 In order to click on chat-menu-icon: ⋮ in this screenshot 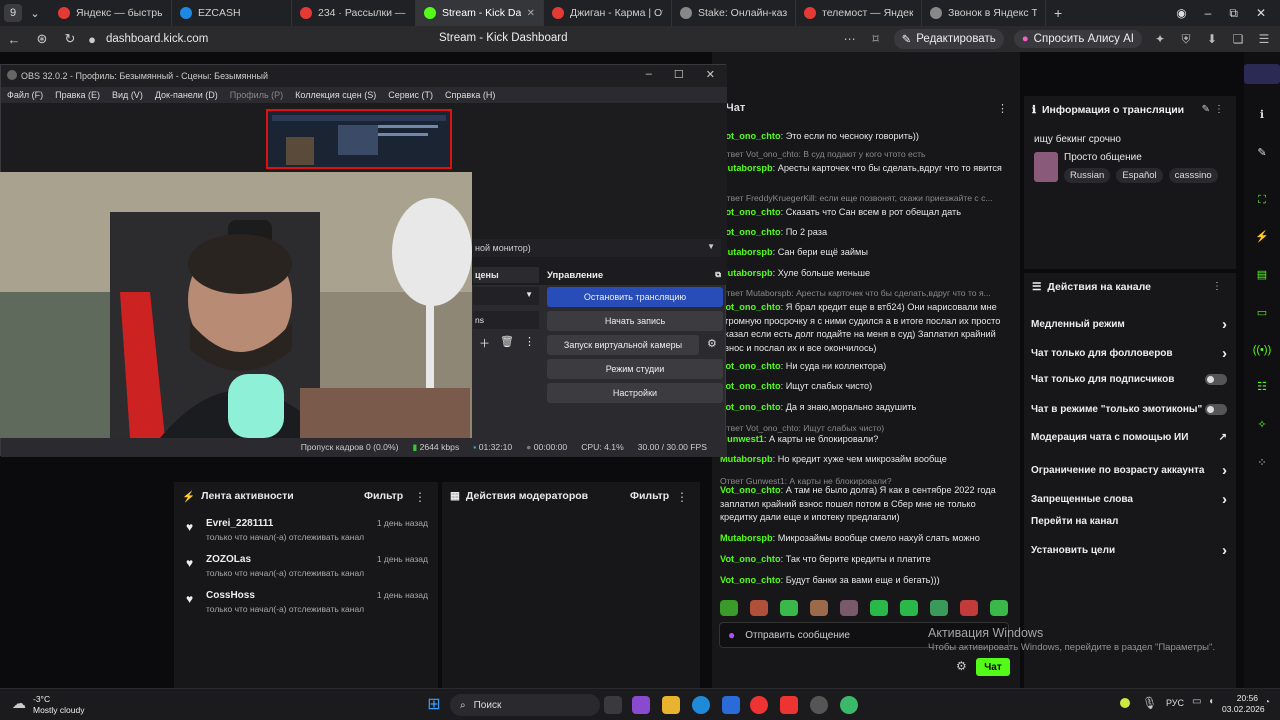, I will do `click(1002, 108)`.